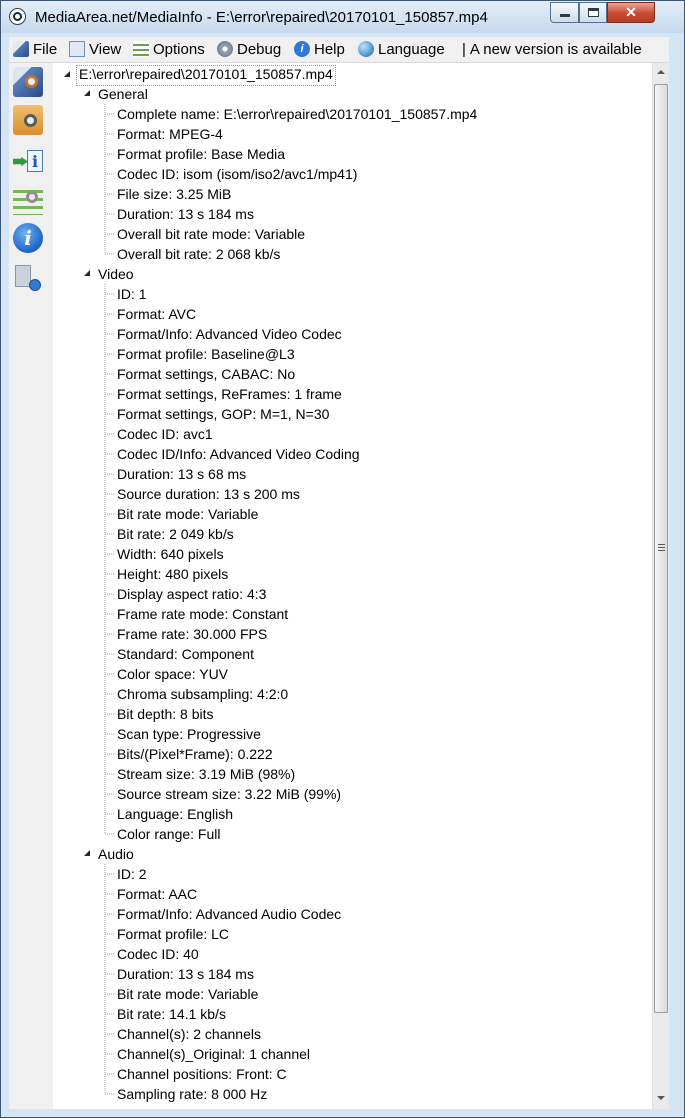  Describe the element at coordinates (676, 573) in the screenshot. I see `window-frame-right` at that location.